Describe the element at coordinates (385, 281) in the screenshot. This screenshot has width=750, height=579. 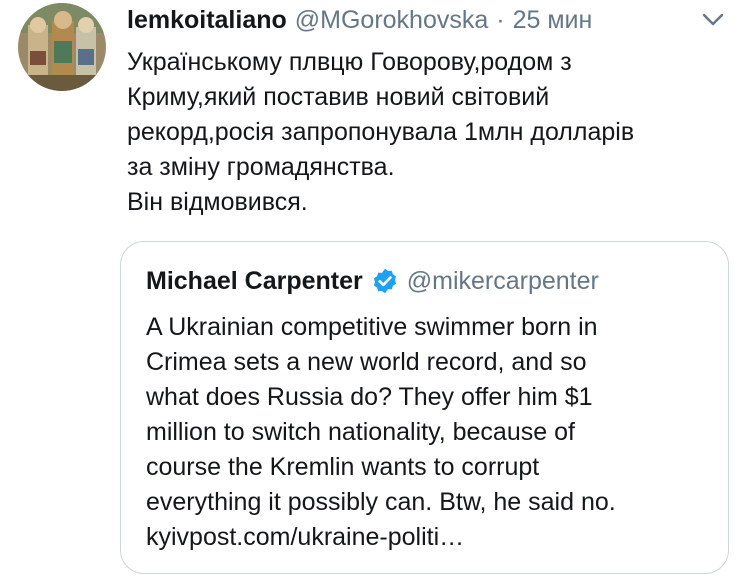
I see `verified-badge-icon` at that location.